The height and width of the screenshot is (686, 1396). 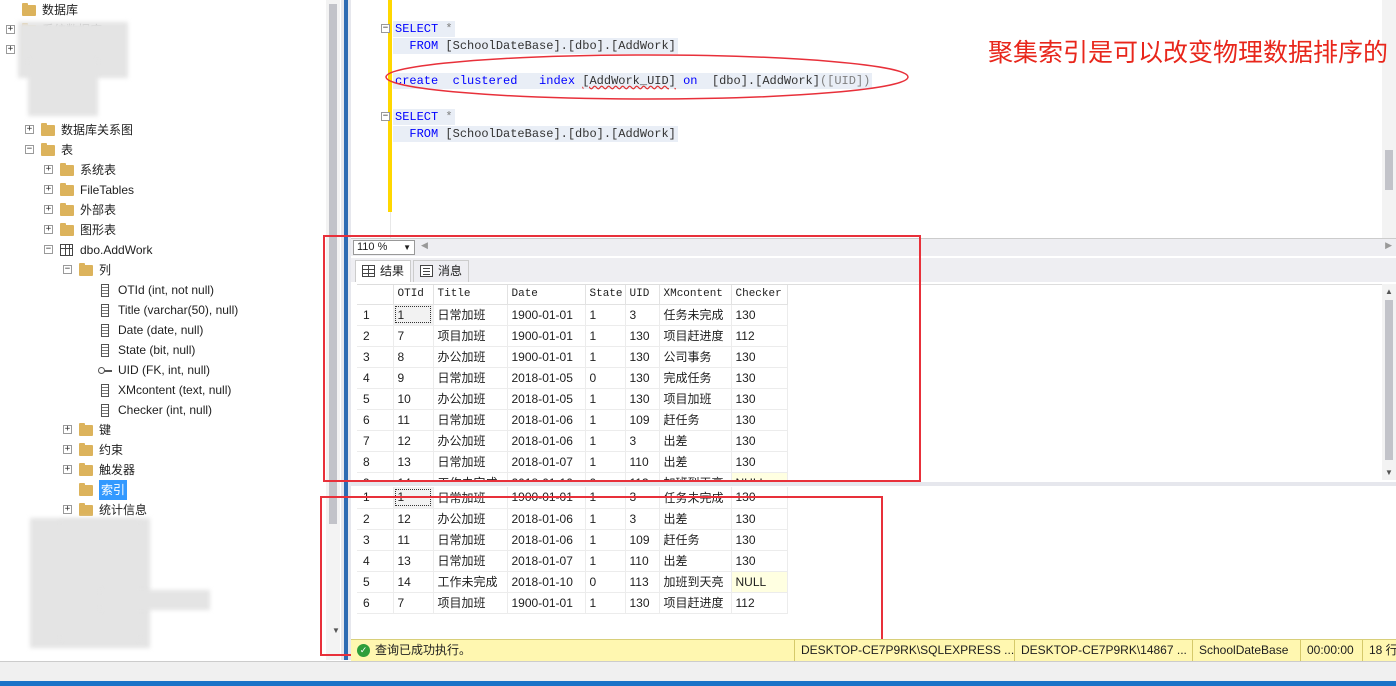 I want to click on grid-cell: 14, so click(x=413, y=582).